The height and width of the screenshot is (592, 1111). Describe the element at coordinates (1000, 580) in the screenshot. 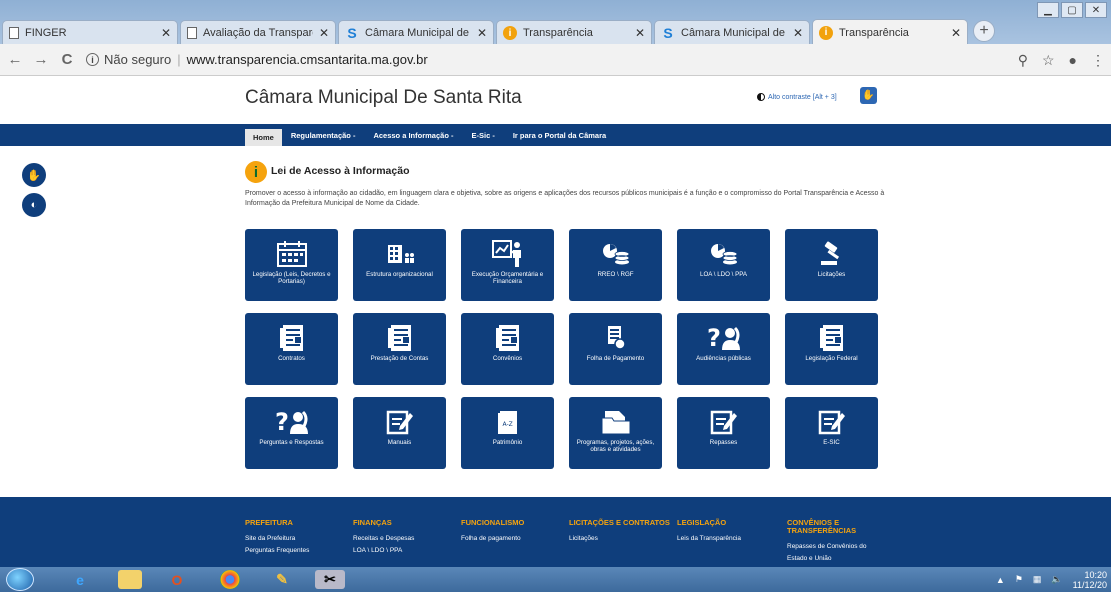

I see `chevron-up-icon: ▲` at that location.